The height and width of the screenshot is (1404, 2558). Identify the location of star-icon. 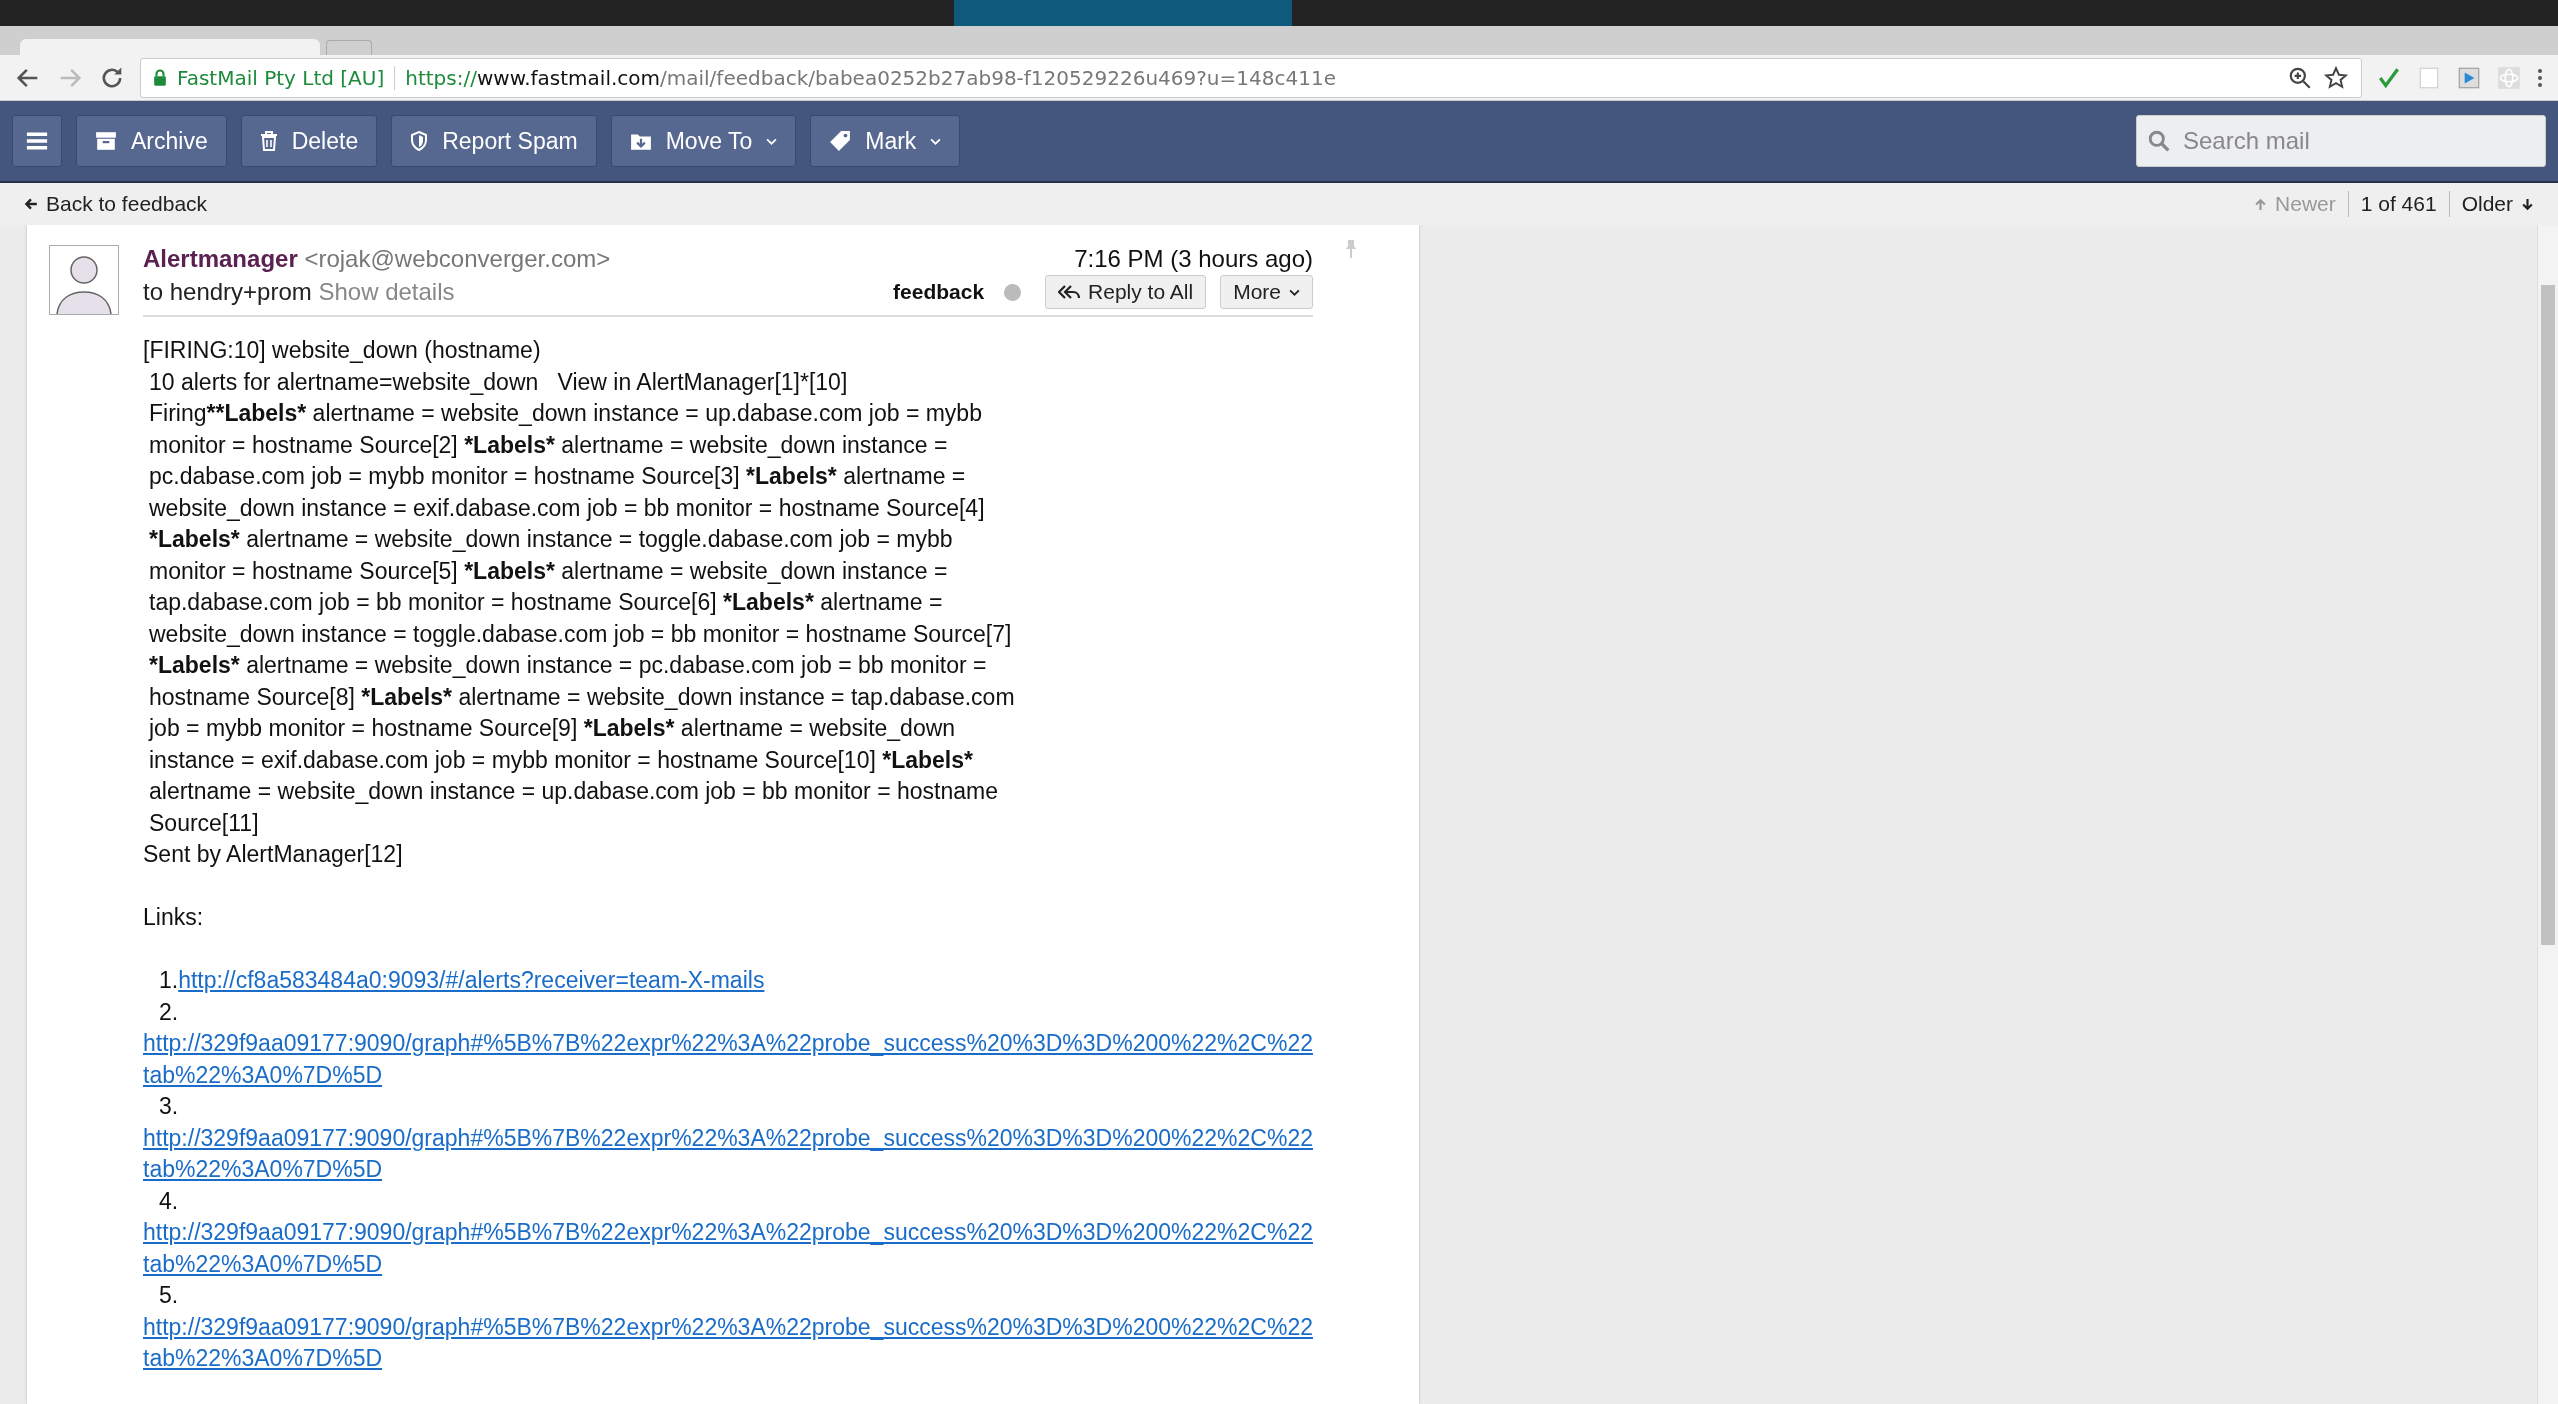
(2336, 77).